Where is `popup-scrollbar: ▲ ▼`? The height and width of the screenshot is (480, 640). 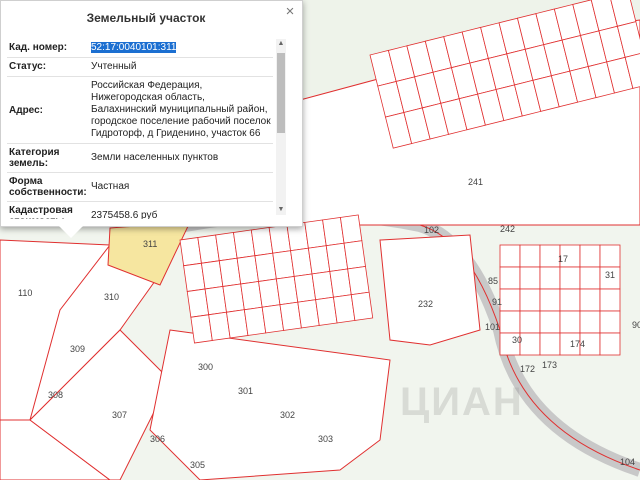 popup-scrollbar: ▲ ▼ is located at coordinates (281, 127).